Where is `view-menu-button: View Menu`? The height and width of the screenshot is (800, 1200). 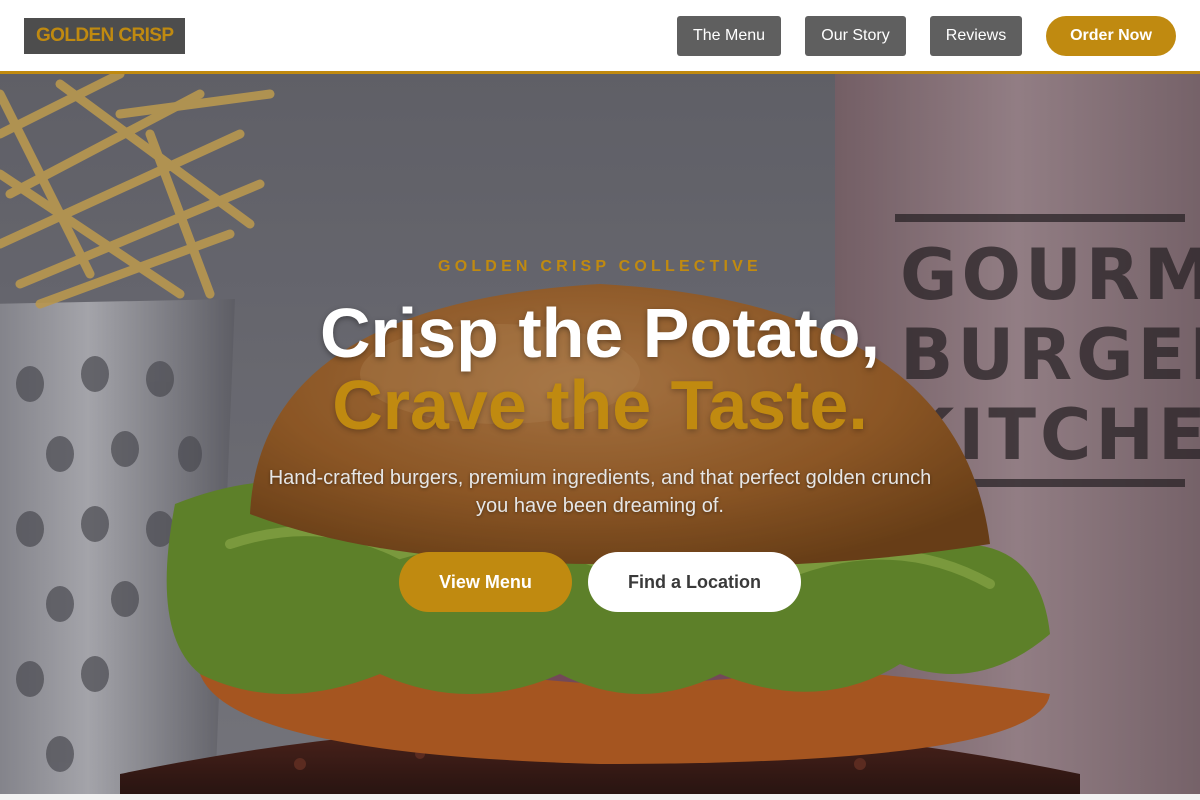
view-menu-button: View Menu is located at coordinates (485, 582).